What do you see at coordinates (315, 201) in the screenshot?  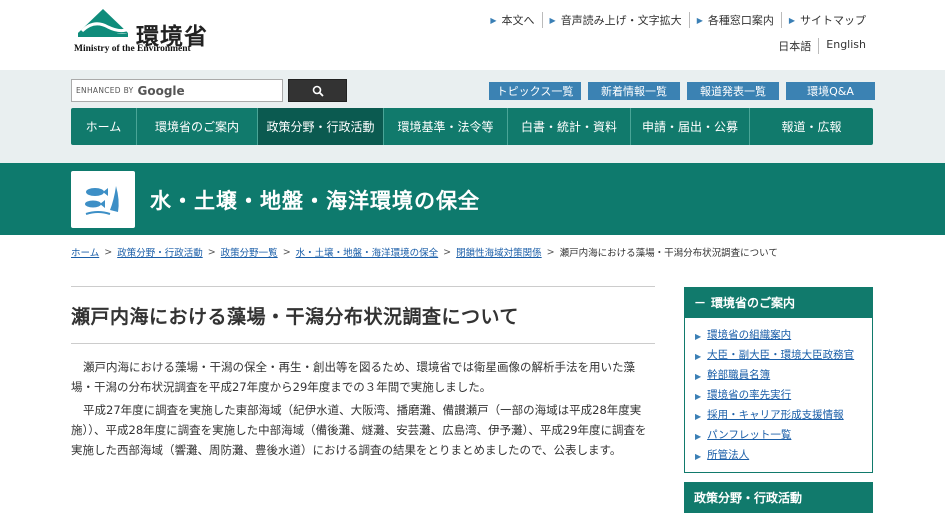 I see `banner-title: 水・土壌・地盤・海洋環境の保全` at bounding box center [315, 201].